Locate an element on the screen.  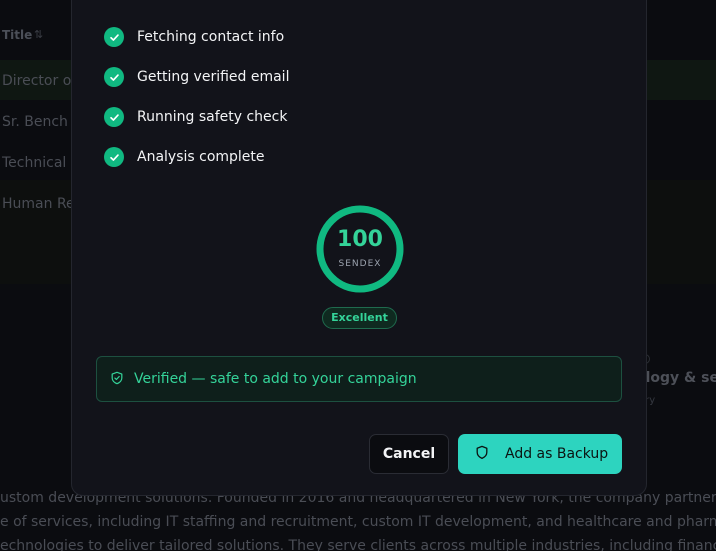
step-item: Getting verified email is located at coordinates (196, 77).